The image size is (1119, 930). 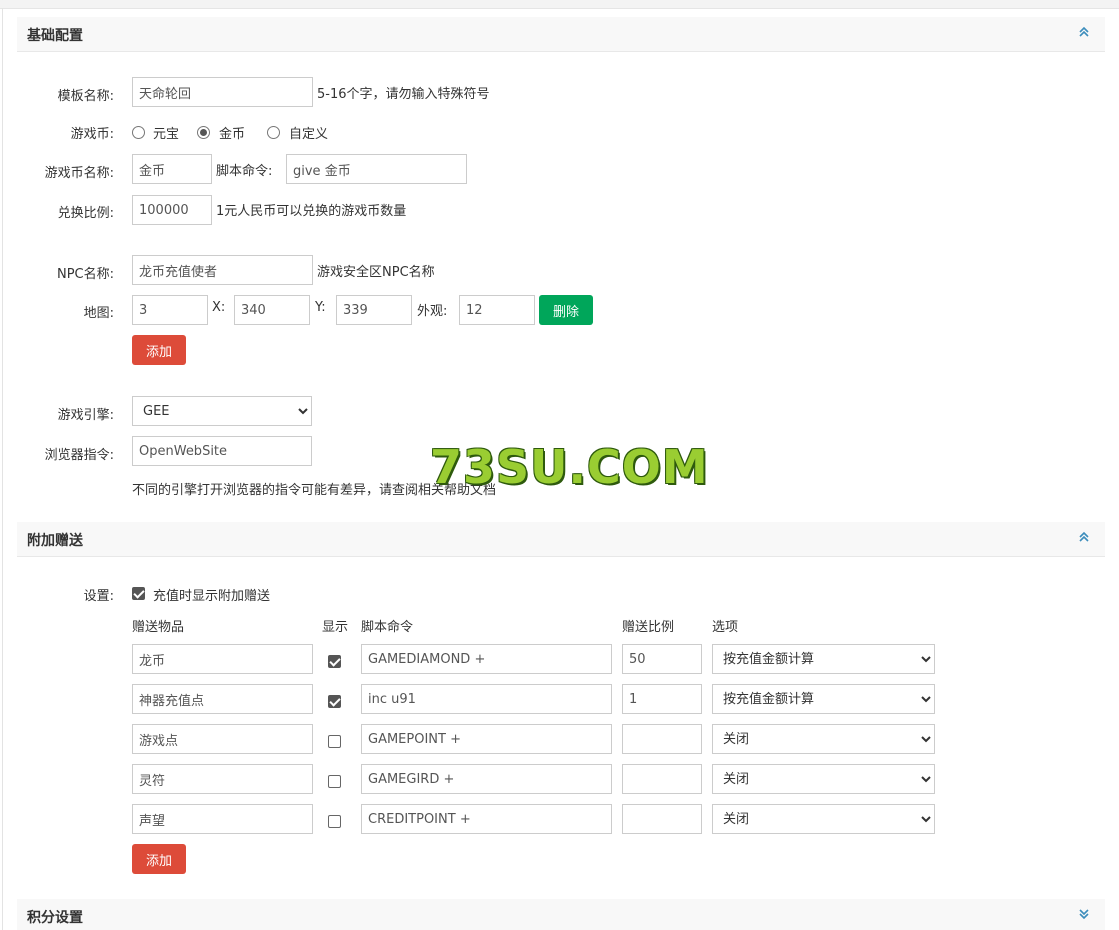 I want to click on template-name-input, so click(x=222, y=92).